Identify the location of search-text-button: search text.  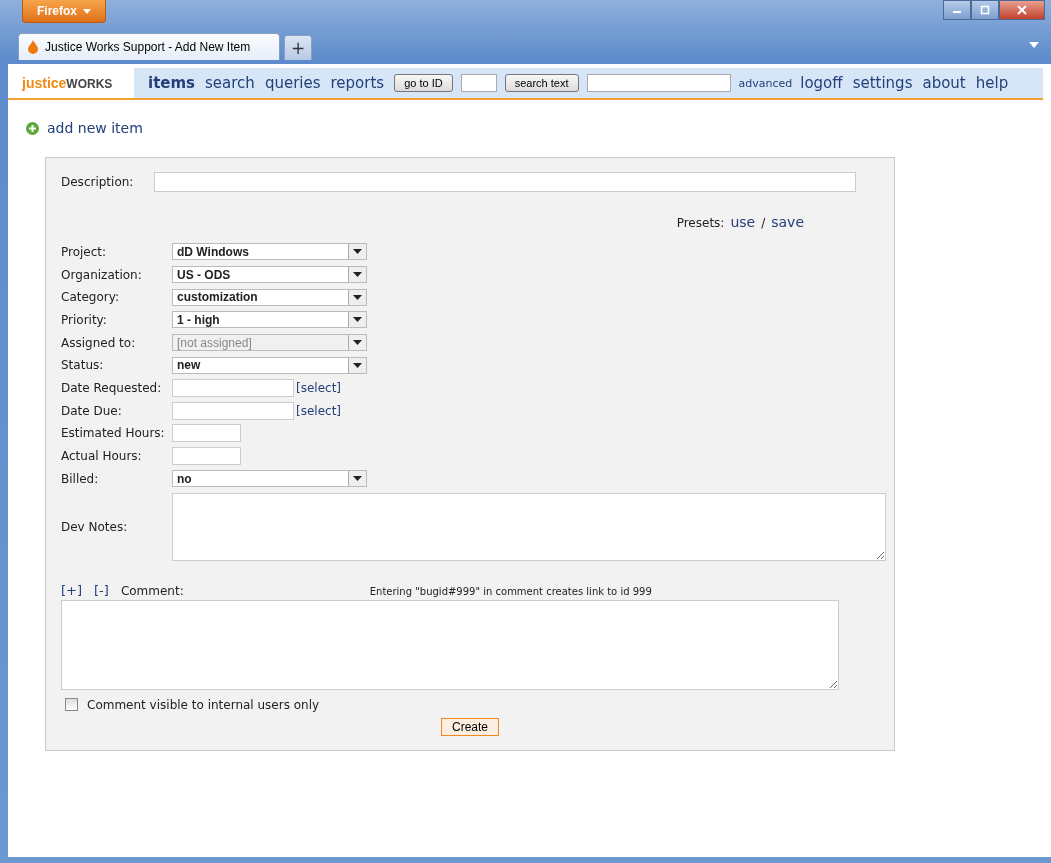
(541, 83).